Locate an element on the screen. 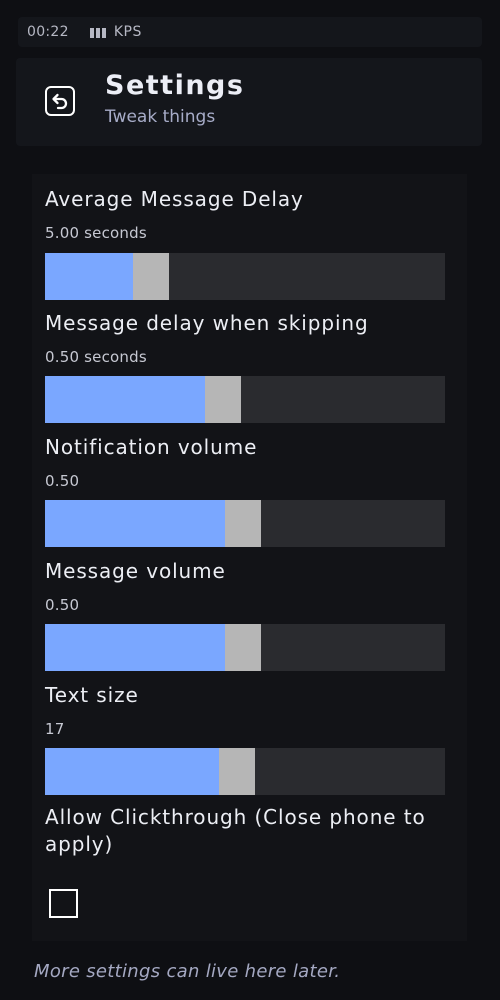 The image size is (500, 1000). slider-message-volume is located at coordinates (245, 647).